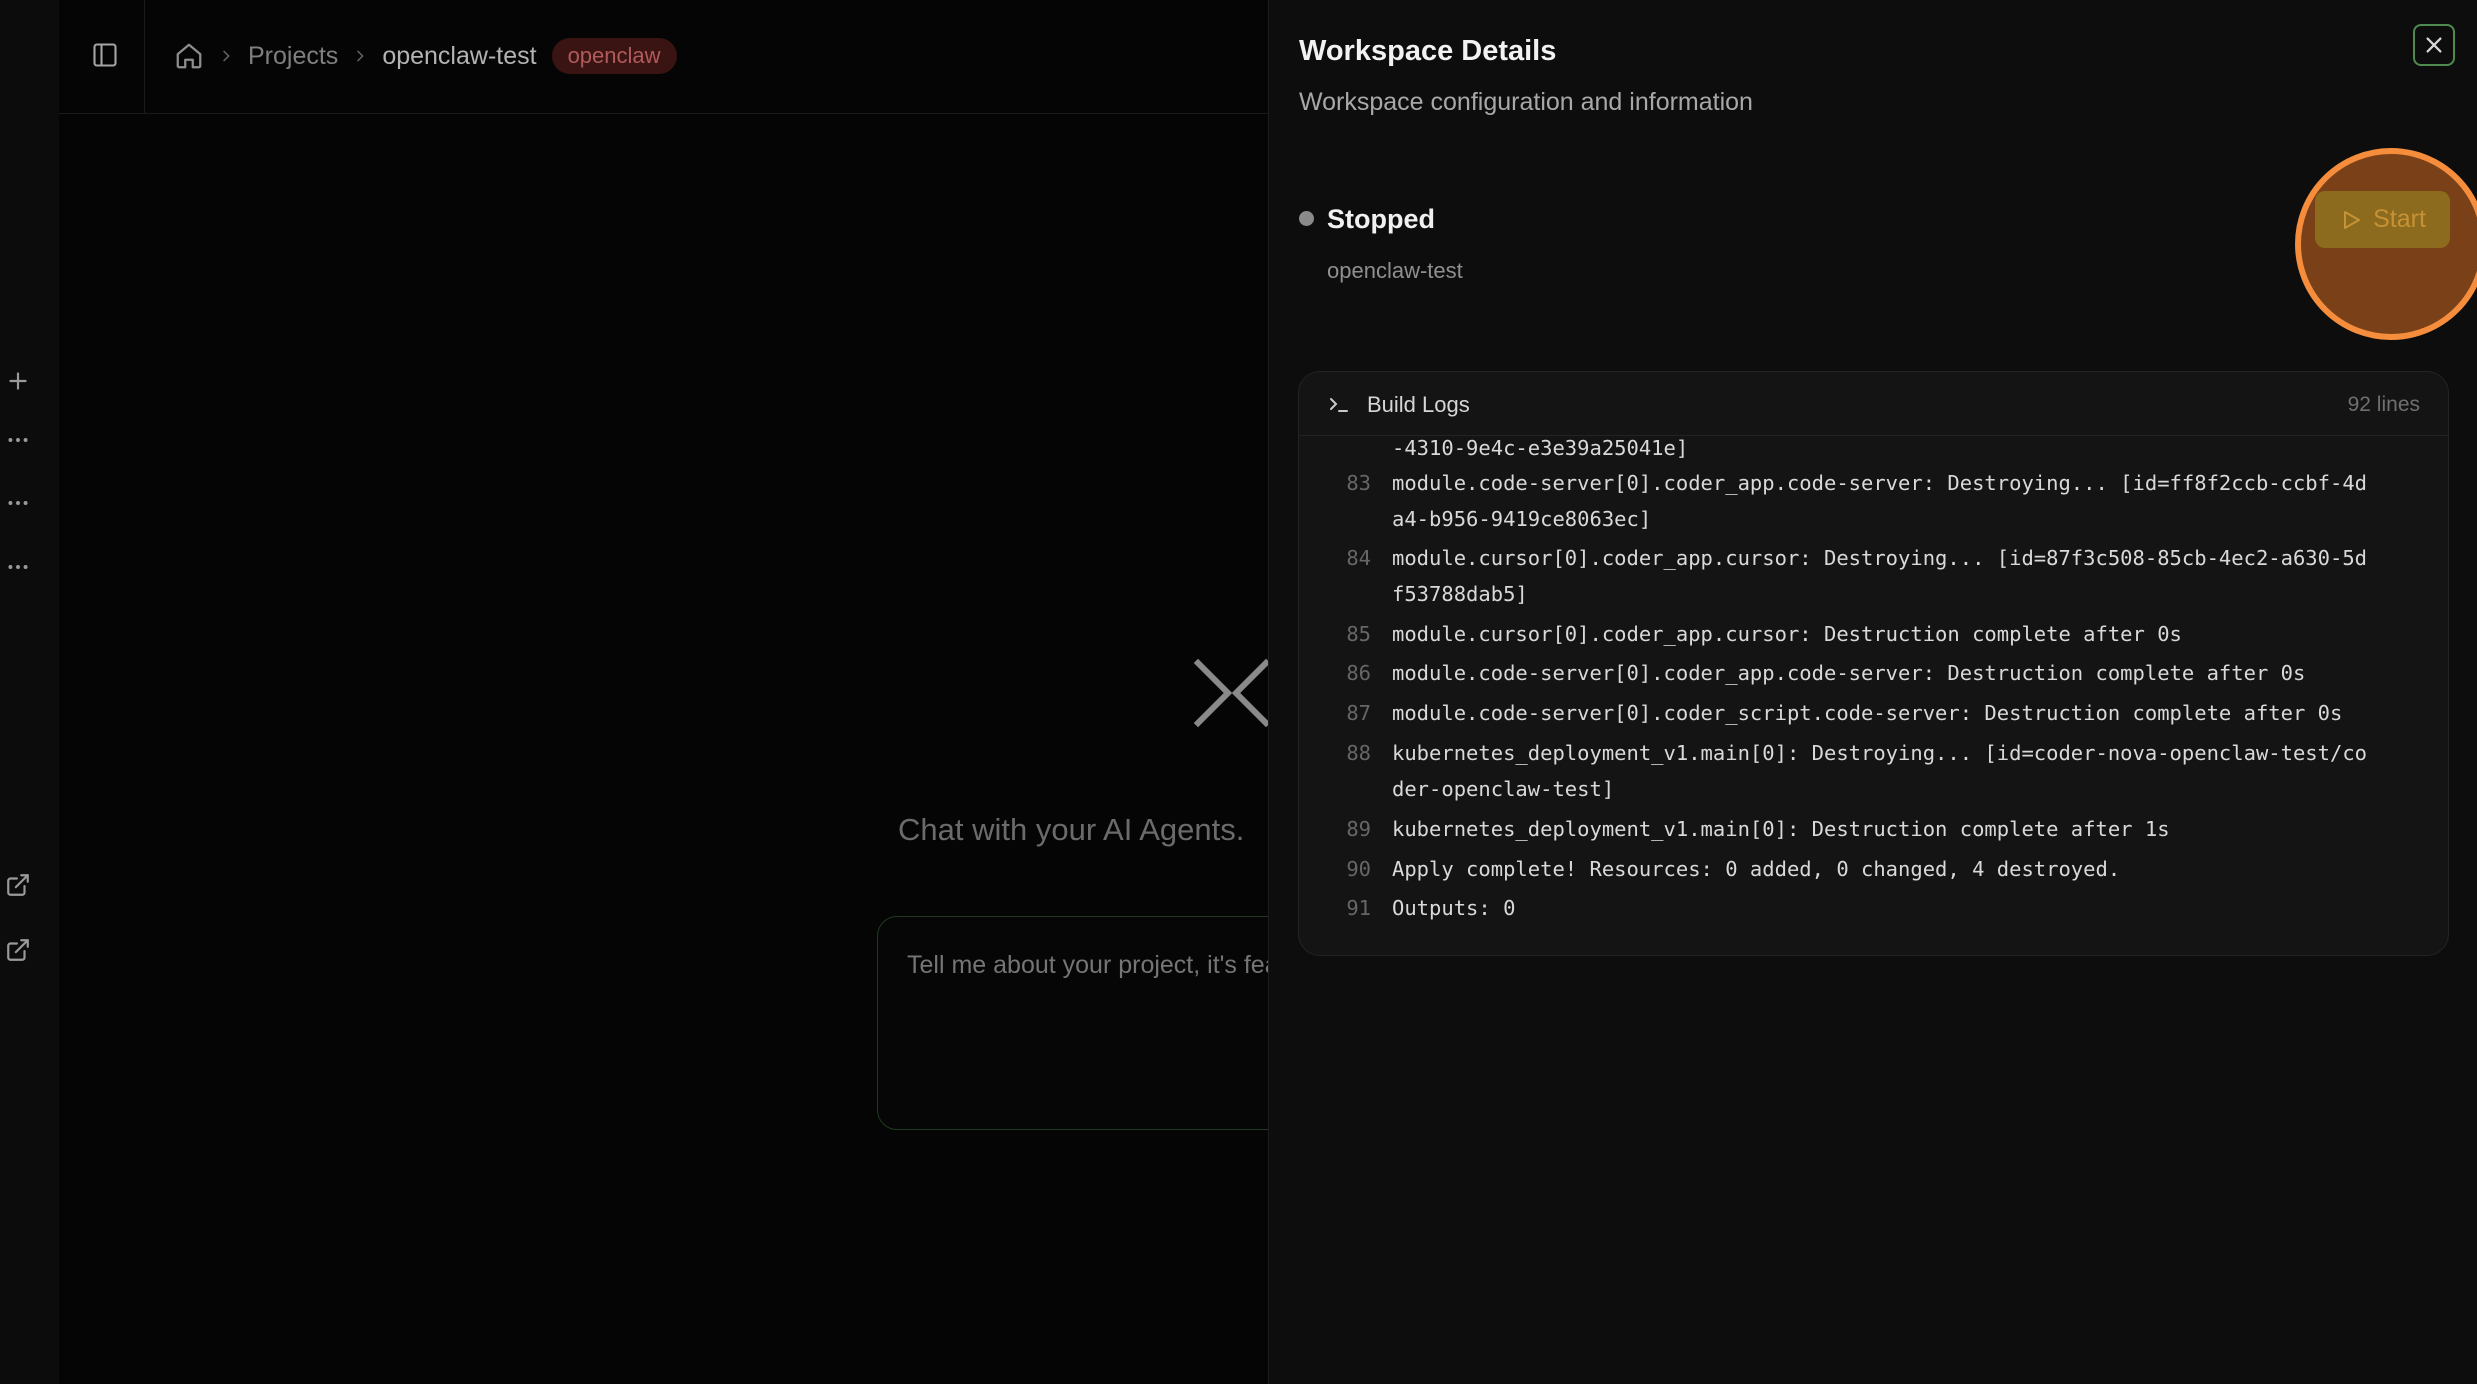 This screenshot has height=1384, width=2477. What do you see at coordinates (2383, 404) in the screenshot?
I see `build-logs-count: 92 lines` at bounding box center [2383, 404].